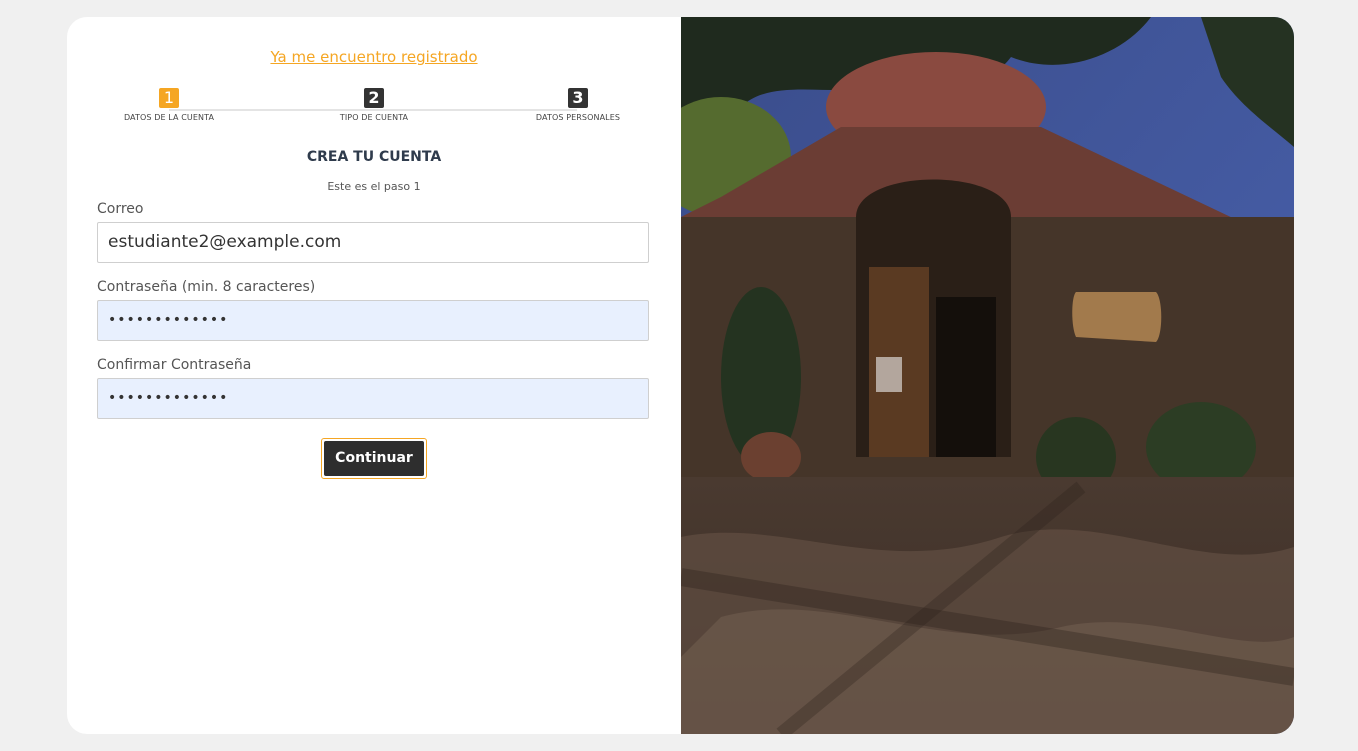 The width and height of the screenshot is (1358, 751). Describe the element at coordinates (373, 242) in the screenshot. I see `email-field: estudiante2@example.com` at that location.